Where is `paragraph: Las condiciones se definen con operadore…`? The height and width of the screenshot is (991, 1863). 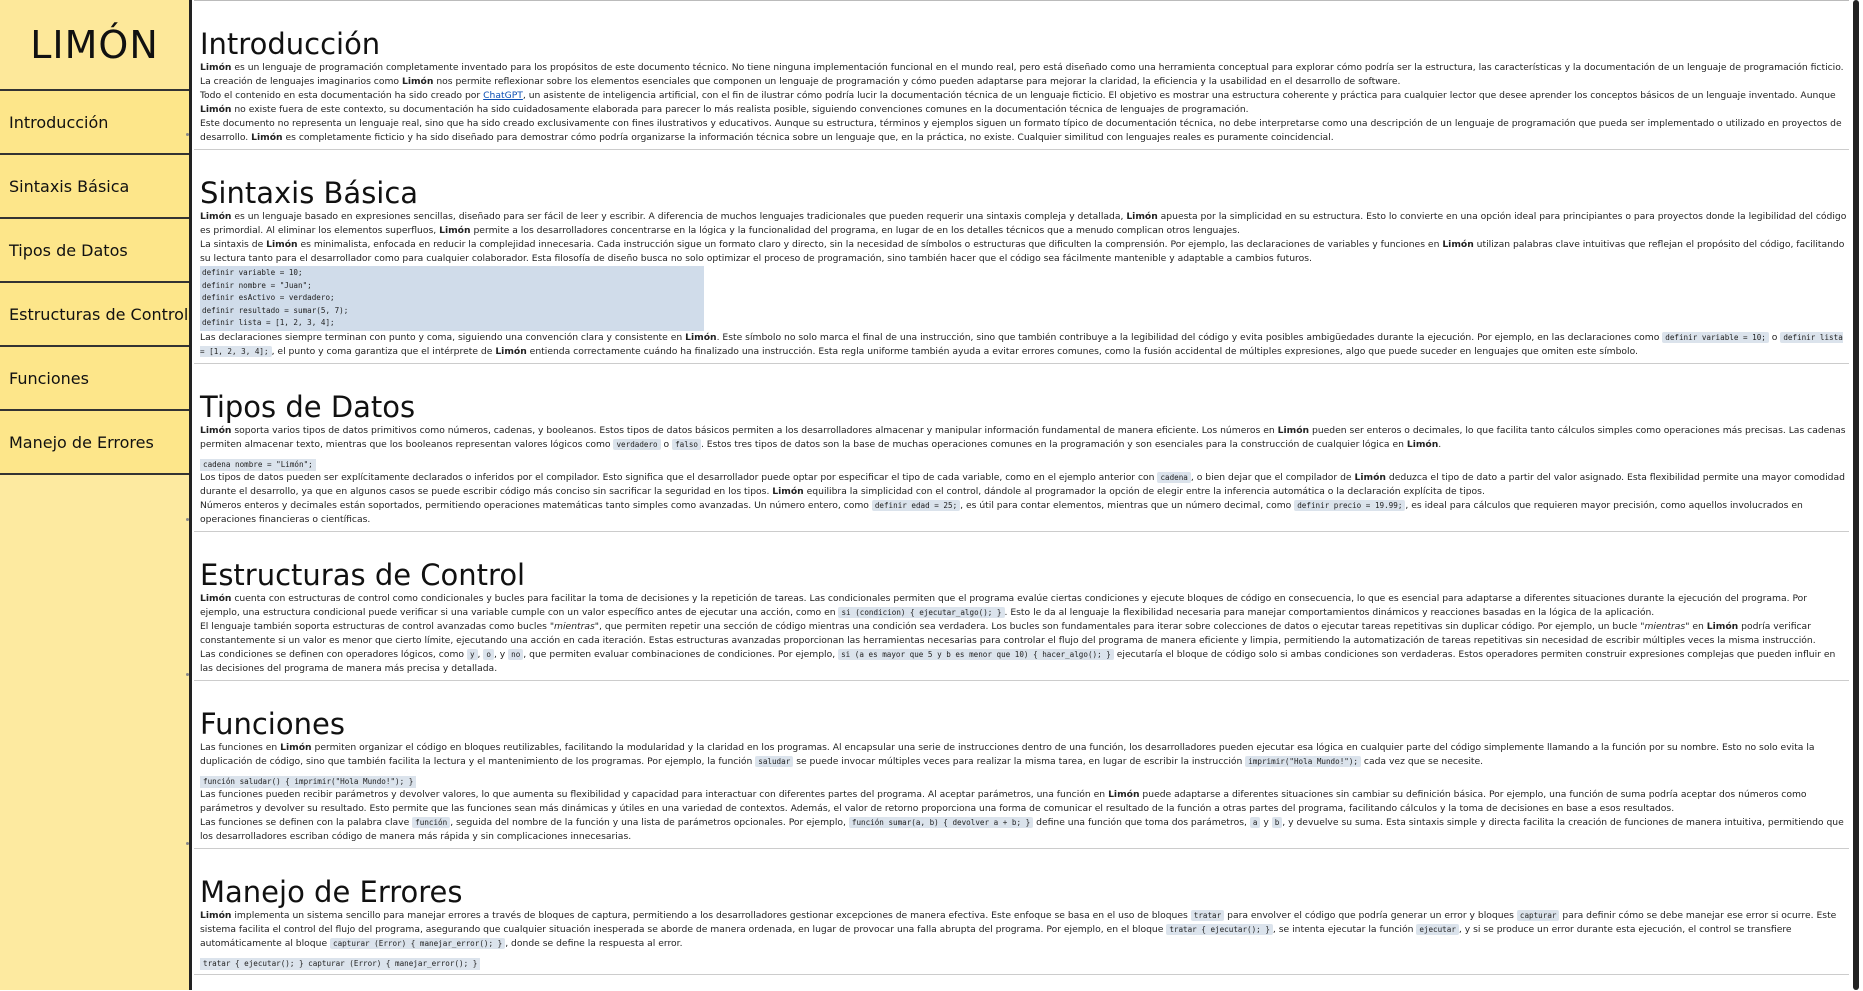
paragraph: Las condiciones se definen con operadore… is located at coordinates (1018, 661).